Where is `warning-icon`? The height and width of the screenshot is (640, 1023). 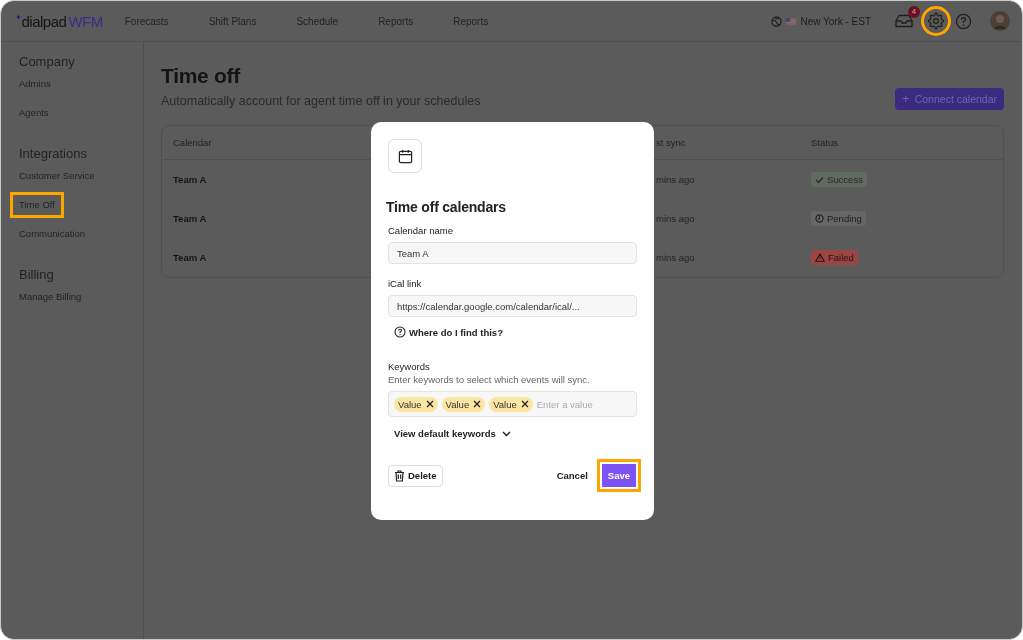 warning-icon is located at coordinates (820, 257).